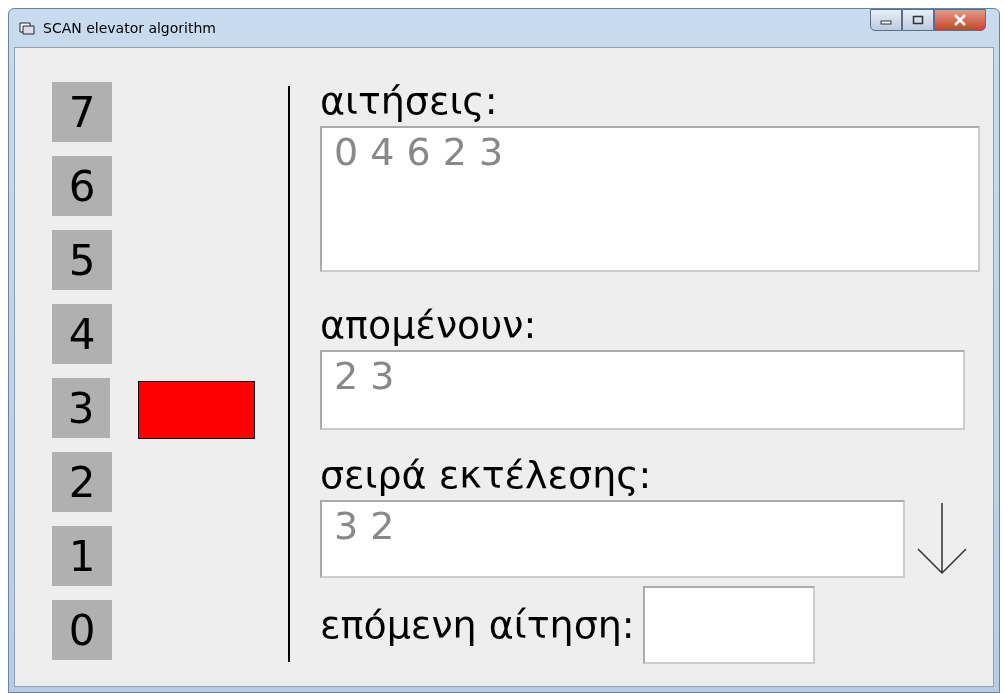 The width and height of the screenshot is (1004, 693). What do you see at coordinates (82, 482) in the screenshot?
I see `floor-label: 2` at bounding box center [82, 482].